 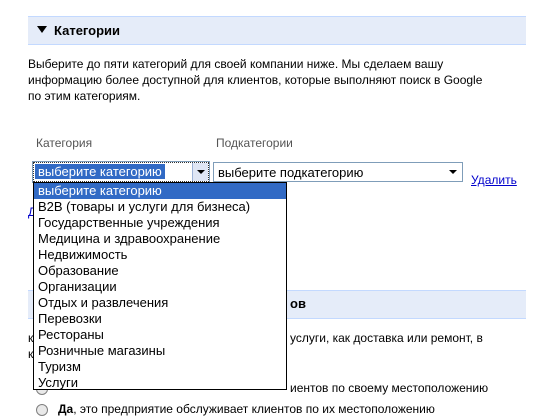 What do you see at coordinates (277, 30) in the screenshot?
I see `categories-section-header: Категории` at bounding box center [277, 30].